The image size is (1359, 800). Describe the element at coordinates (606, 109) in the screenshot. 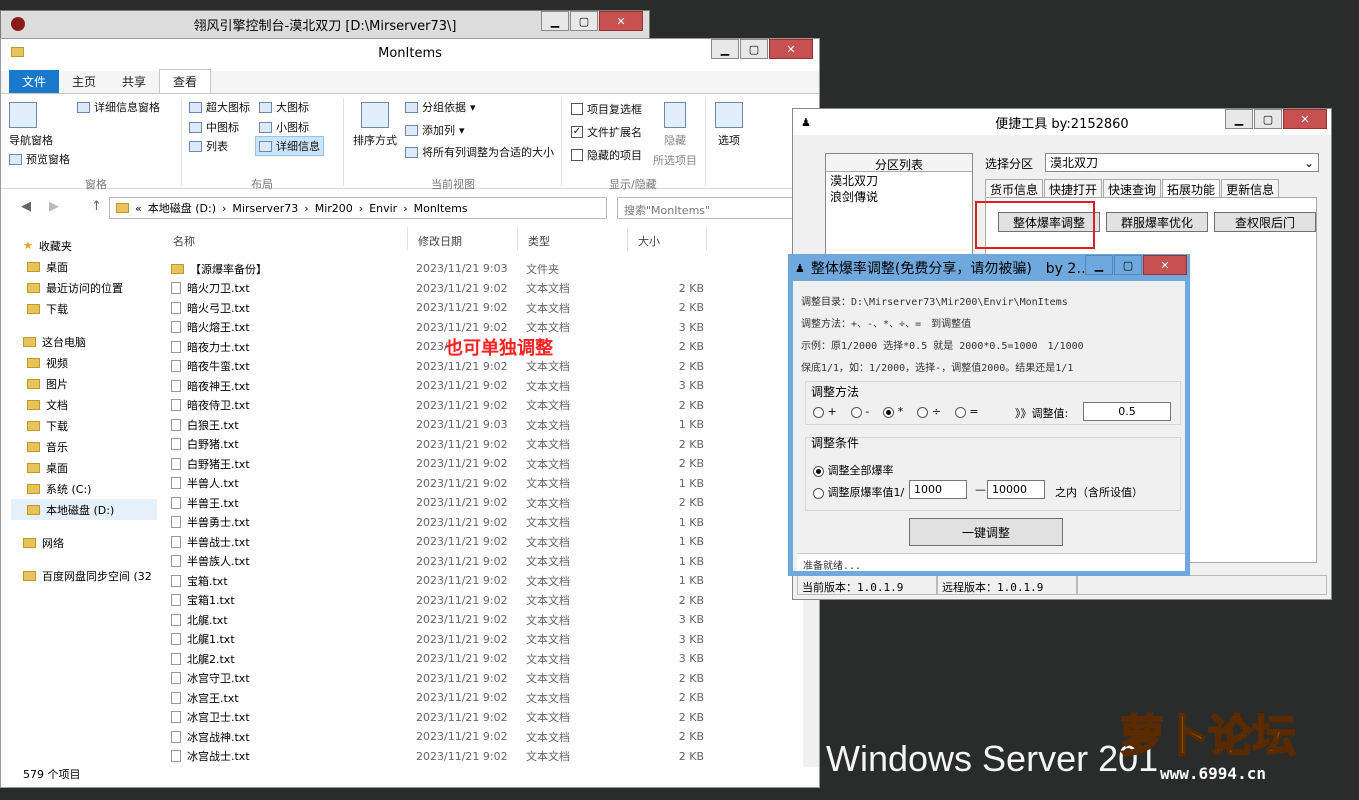

I see `item-checkboxes-toggle: 项目复选框` at that location.